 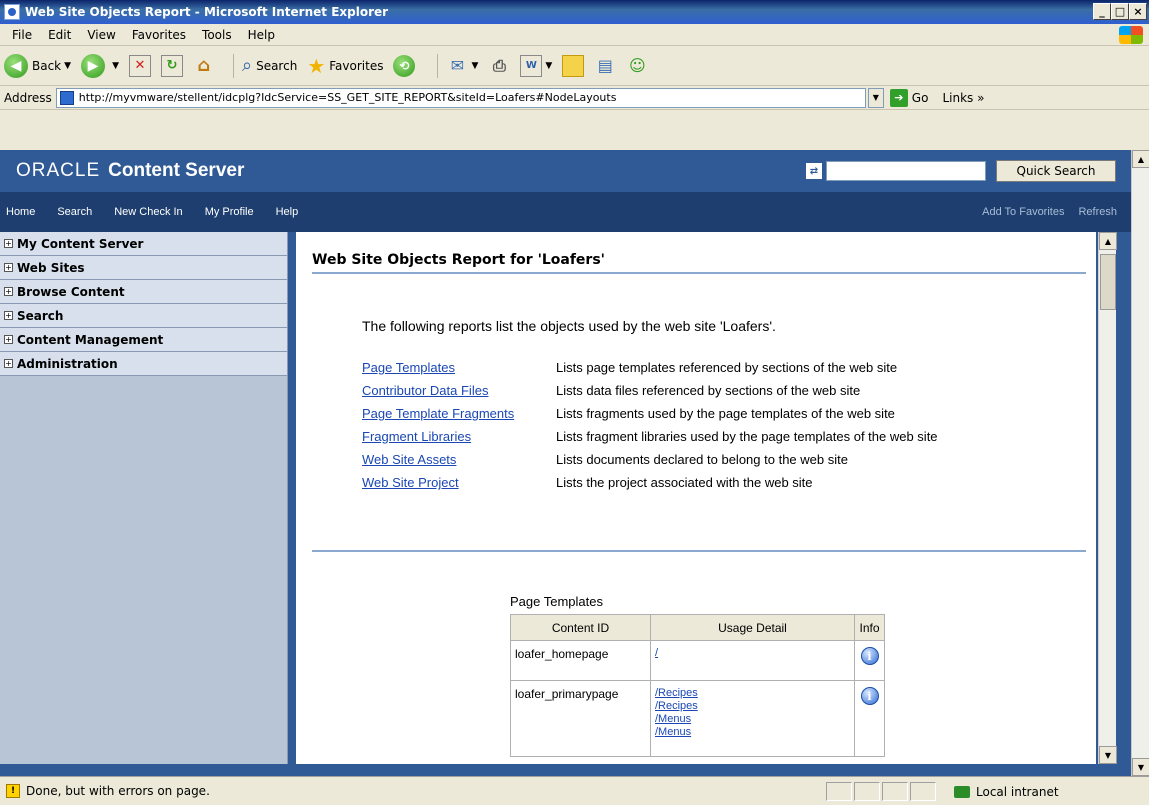 What do you see at coordinates (459, 413) in the screenshot?
I see `page-template-fragments-link: Page Template Fragments` at bounding box center [459, 413].